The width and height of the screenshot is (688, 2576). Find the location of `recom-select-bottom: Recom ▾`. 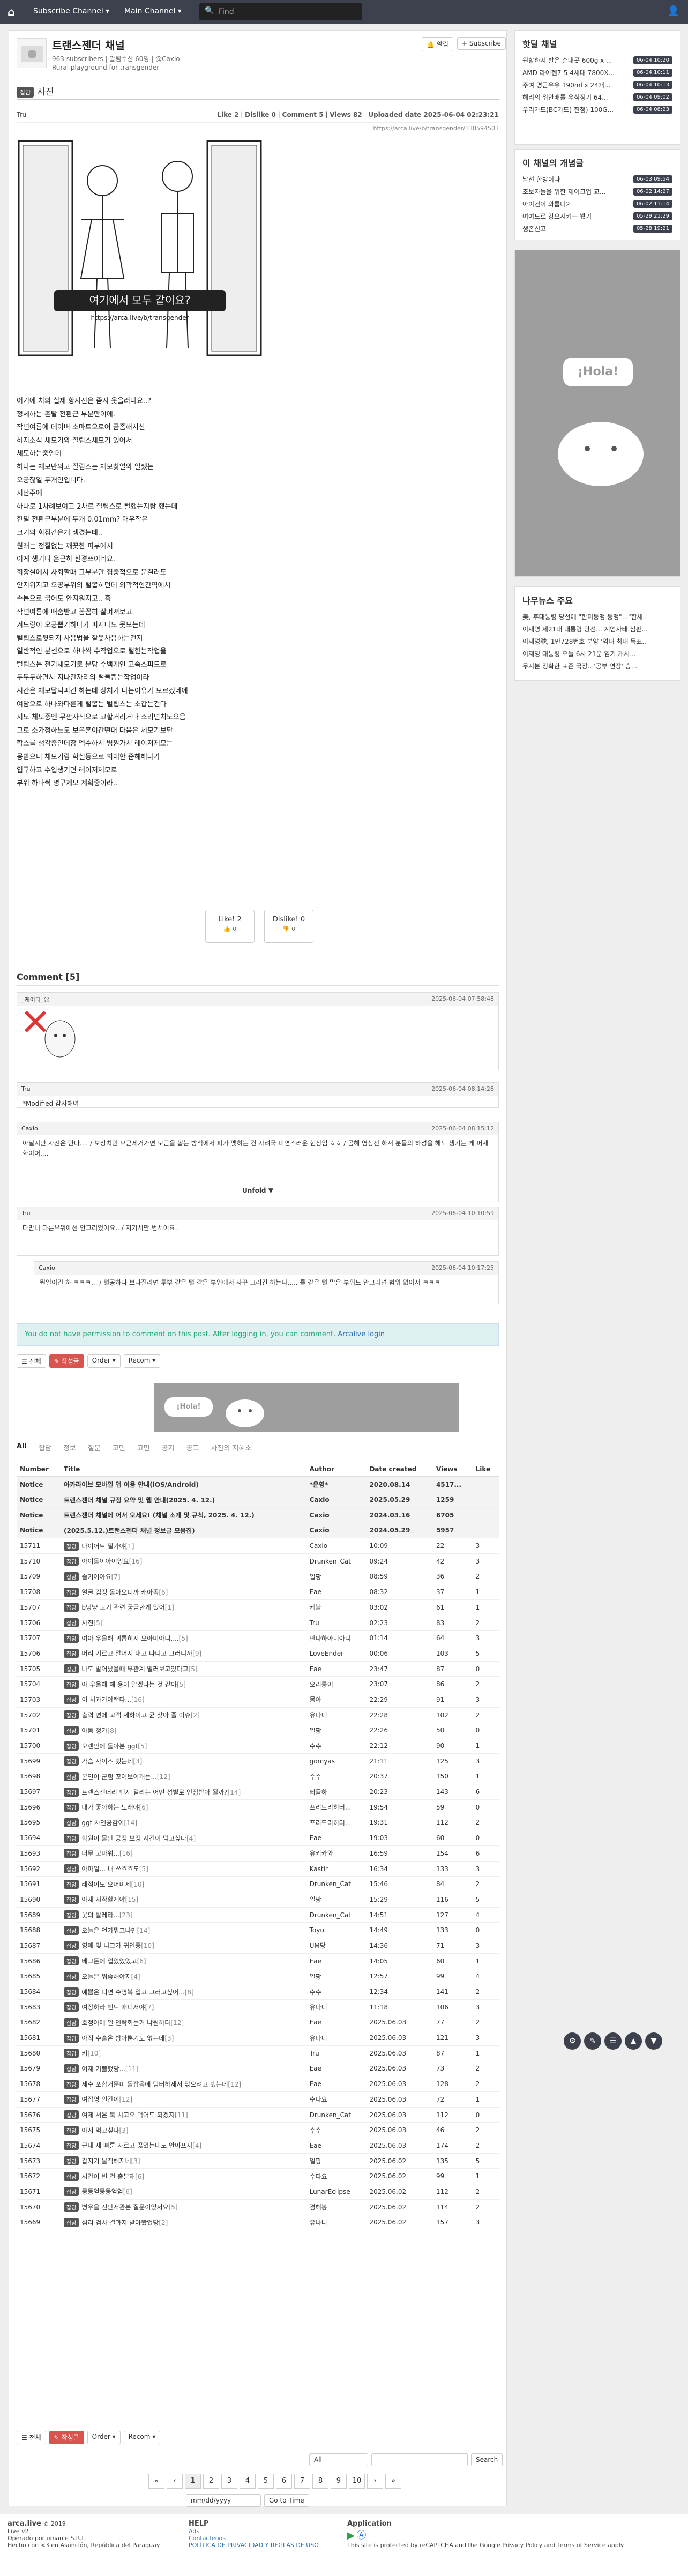

recom-select-bottom: Recom ▾ is located at coordinates (142, 2437).